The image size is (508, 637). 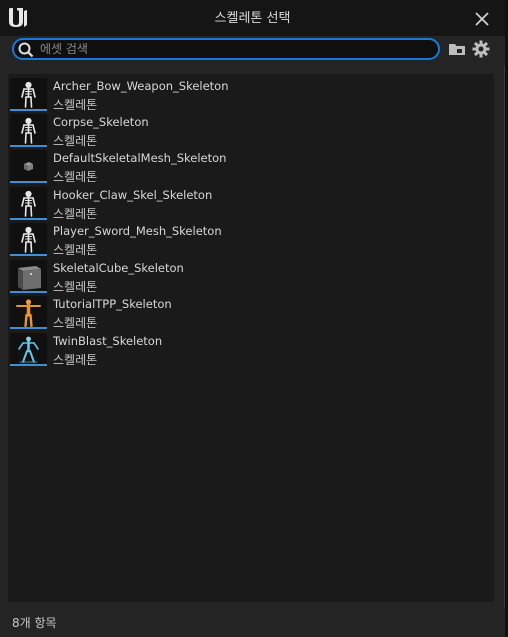 What do you see at coordinates (250, 276) in the screenshot?
I see `list-item: SkeletalCube_Skeleton 스켈레톤` at bounding box center [250, 276].